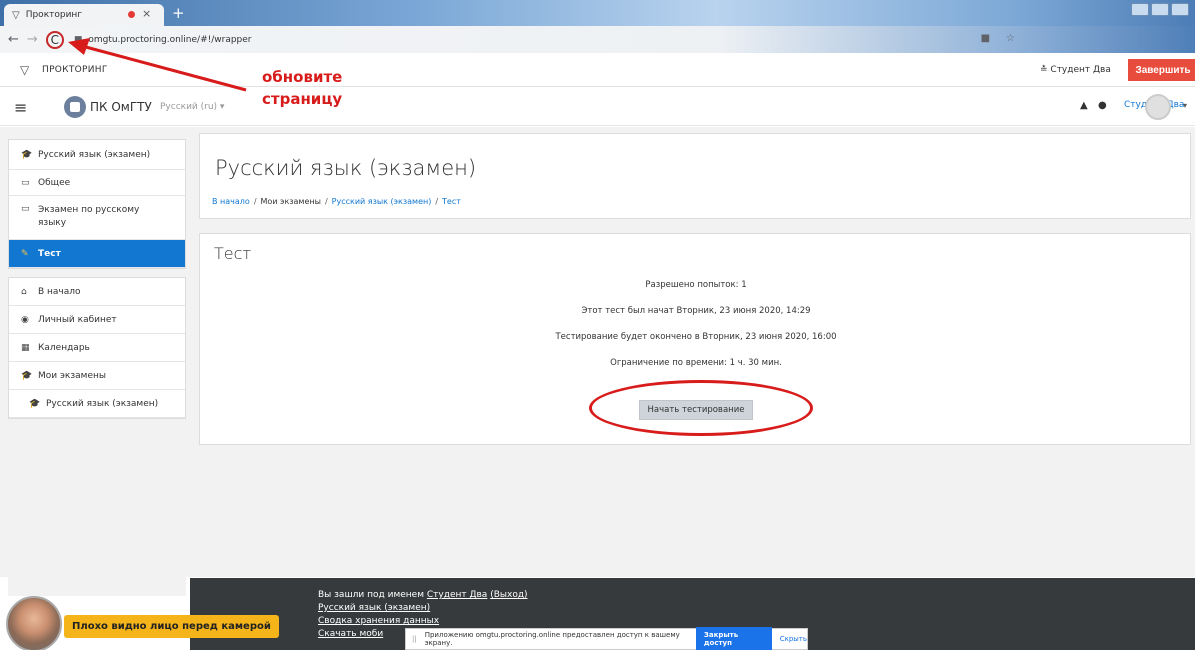 This screenshot has height=650, width=1195. Describe the element at coordinates (1185, 105) in the screenshot. I see `chevron-down-icon: ▾` at that location.